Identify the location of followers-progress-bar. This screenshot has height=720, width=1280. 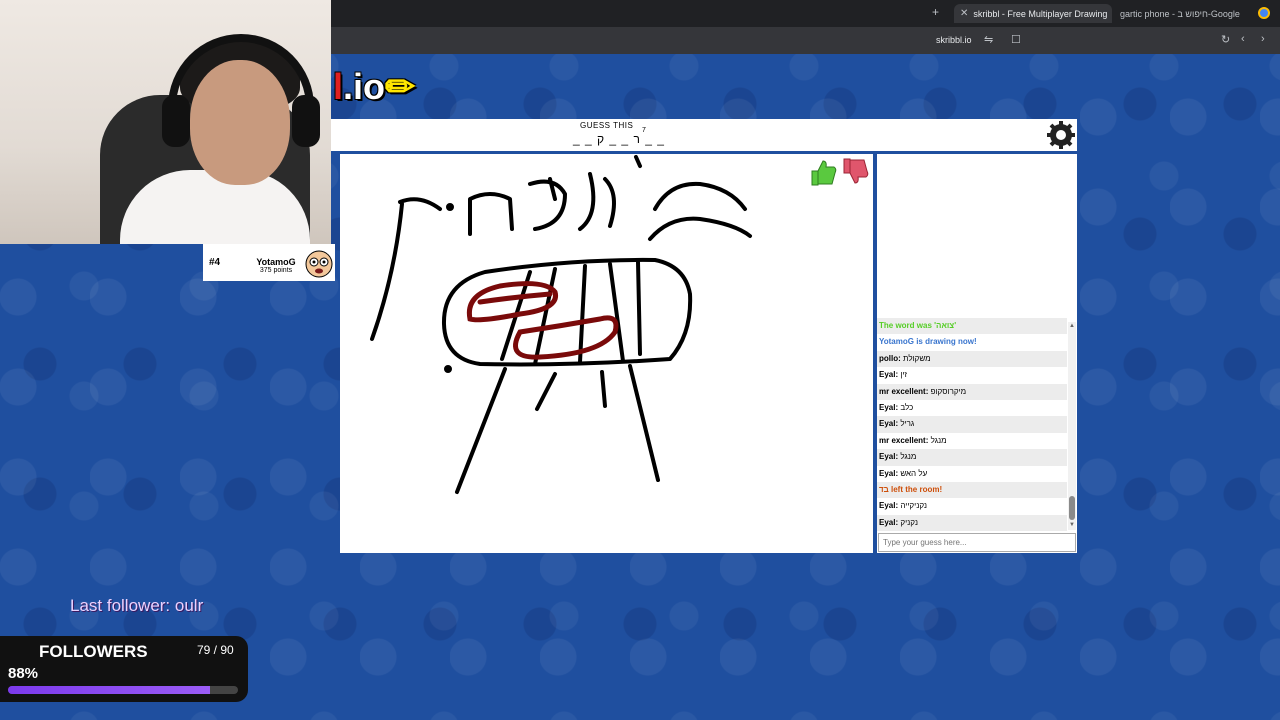
(123, 690).